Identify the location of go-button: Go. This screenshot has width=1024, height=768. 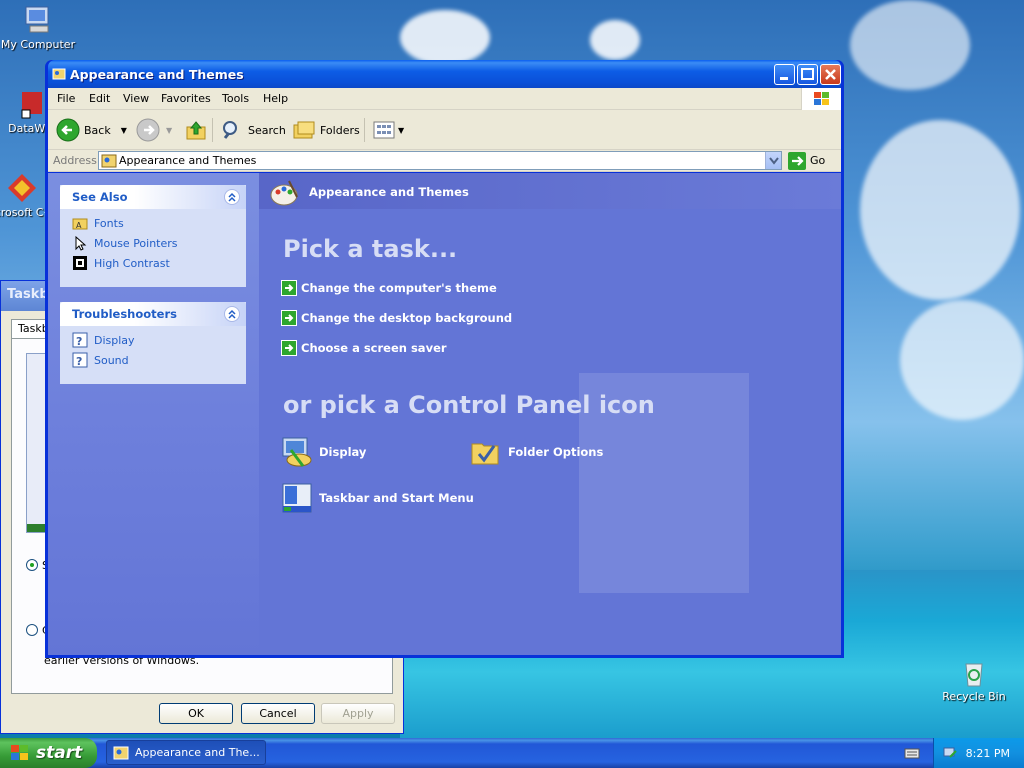
(806, 160).